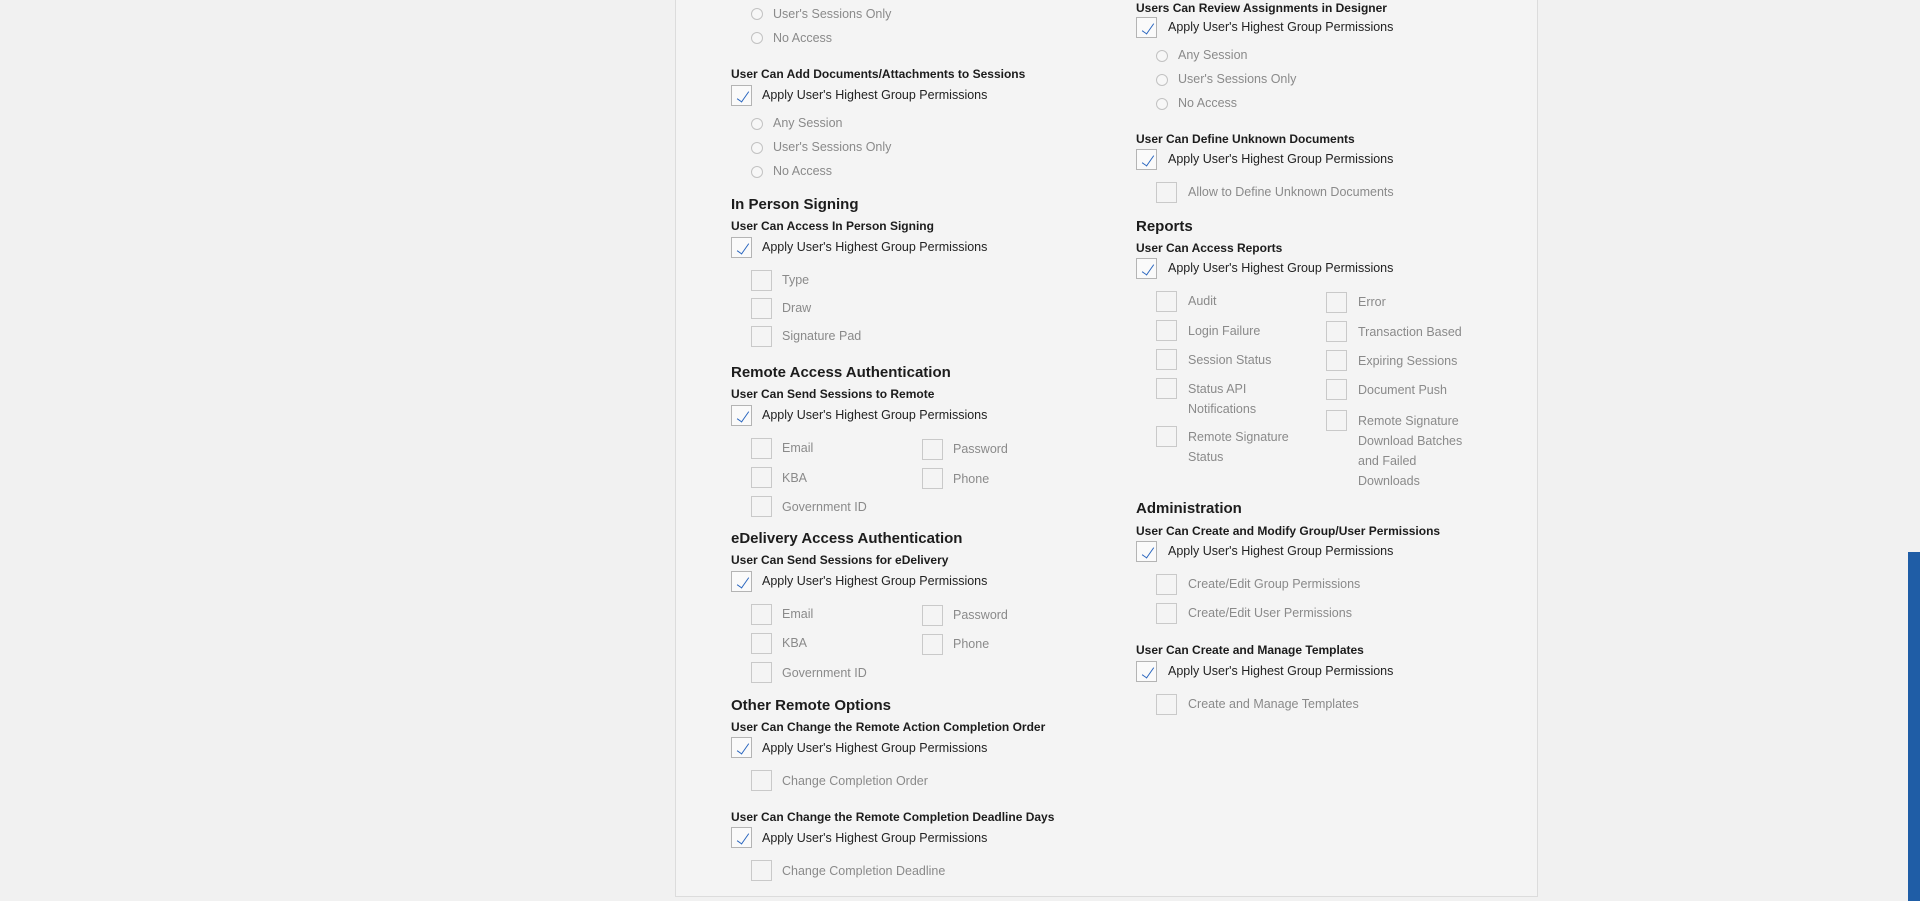 The width and height of the screenshot is (1920, 901). What do you see at coordinates (1166, 436) in the screenshot?
I see `remote-signature-status-checkbox` at bounding box center [1166, 436].